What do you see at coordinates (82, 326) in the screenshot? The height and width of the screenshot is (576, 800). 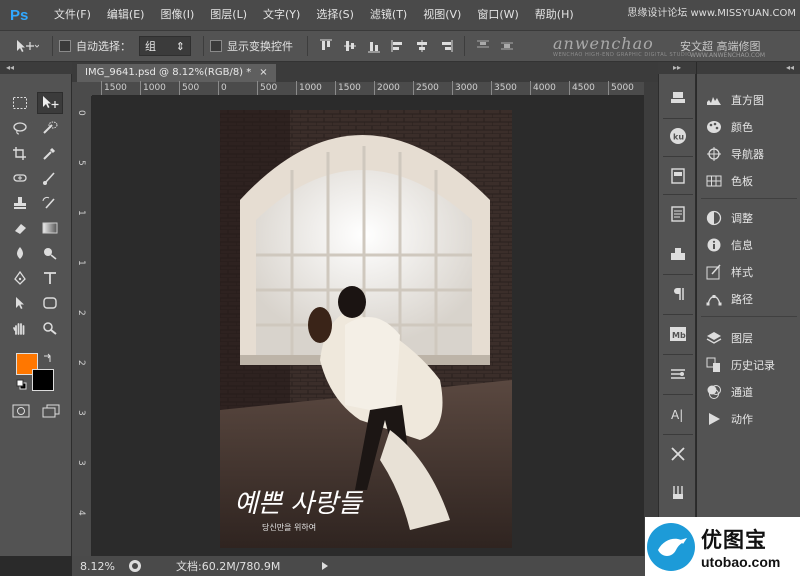 I see `vertical-ruler: 0 5 1 1 2 2 3 3 4` at bounding box center [82, 326].